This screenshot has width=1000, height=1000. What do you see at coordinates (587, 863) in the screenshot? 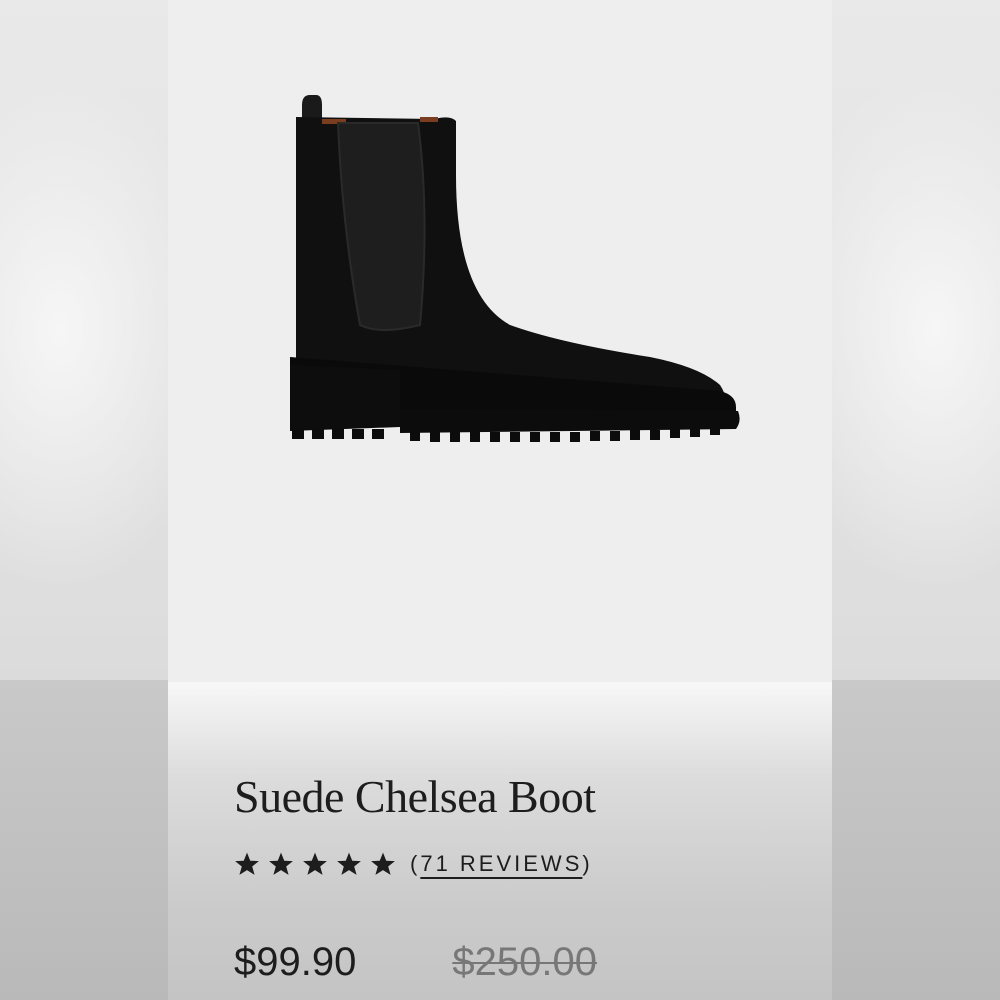
I see `reviews-close-paren: )` at bounding box center [587, 863].